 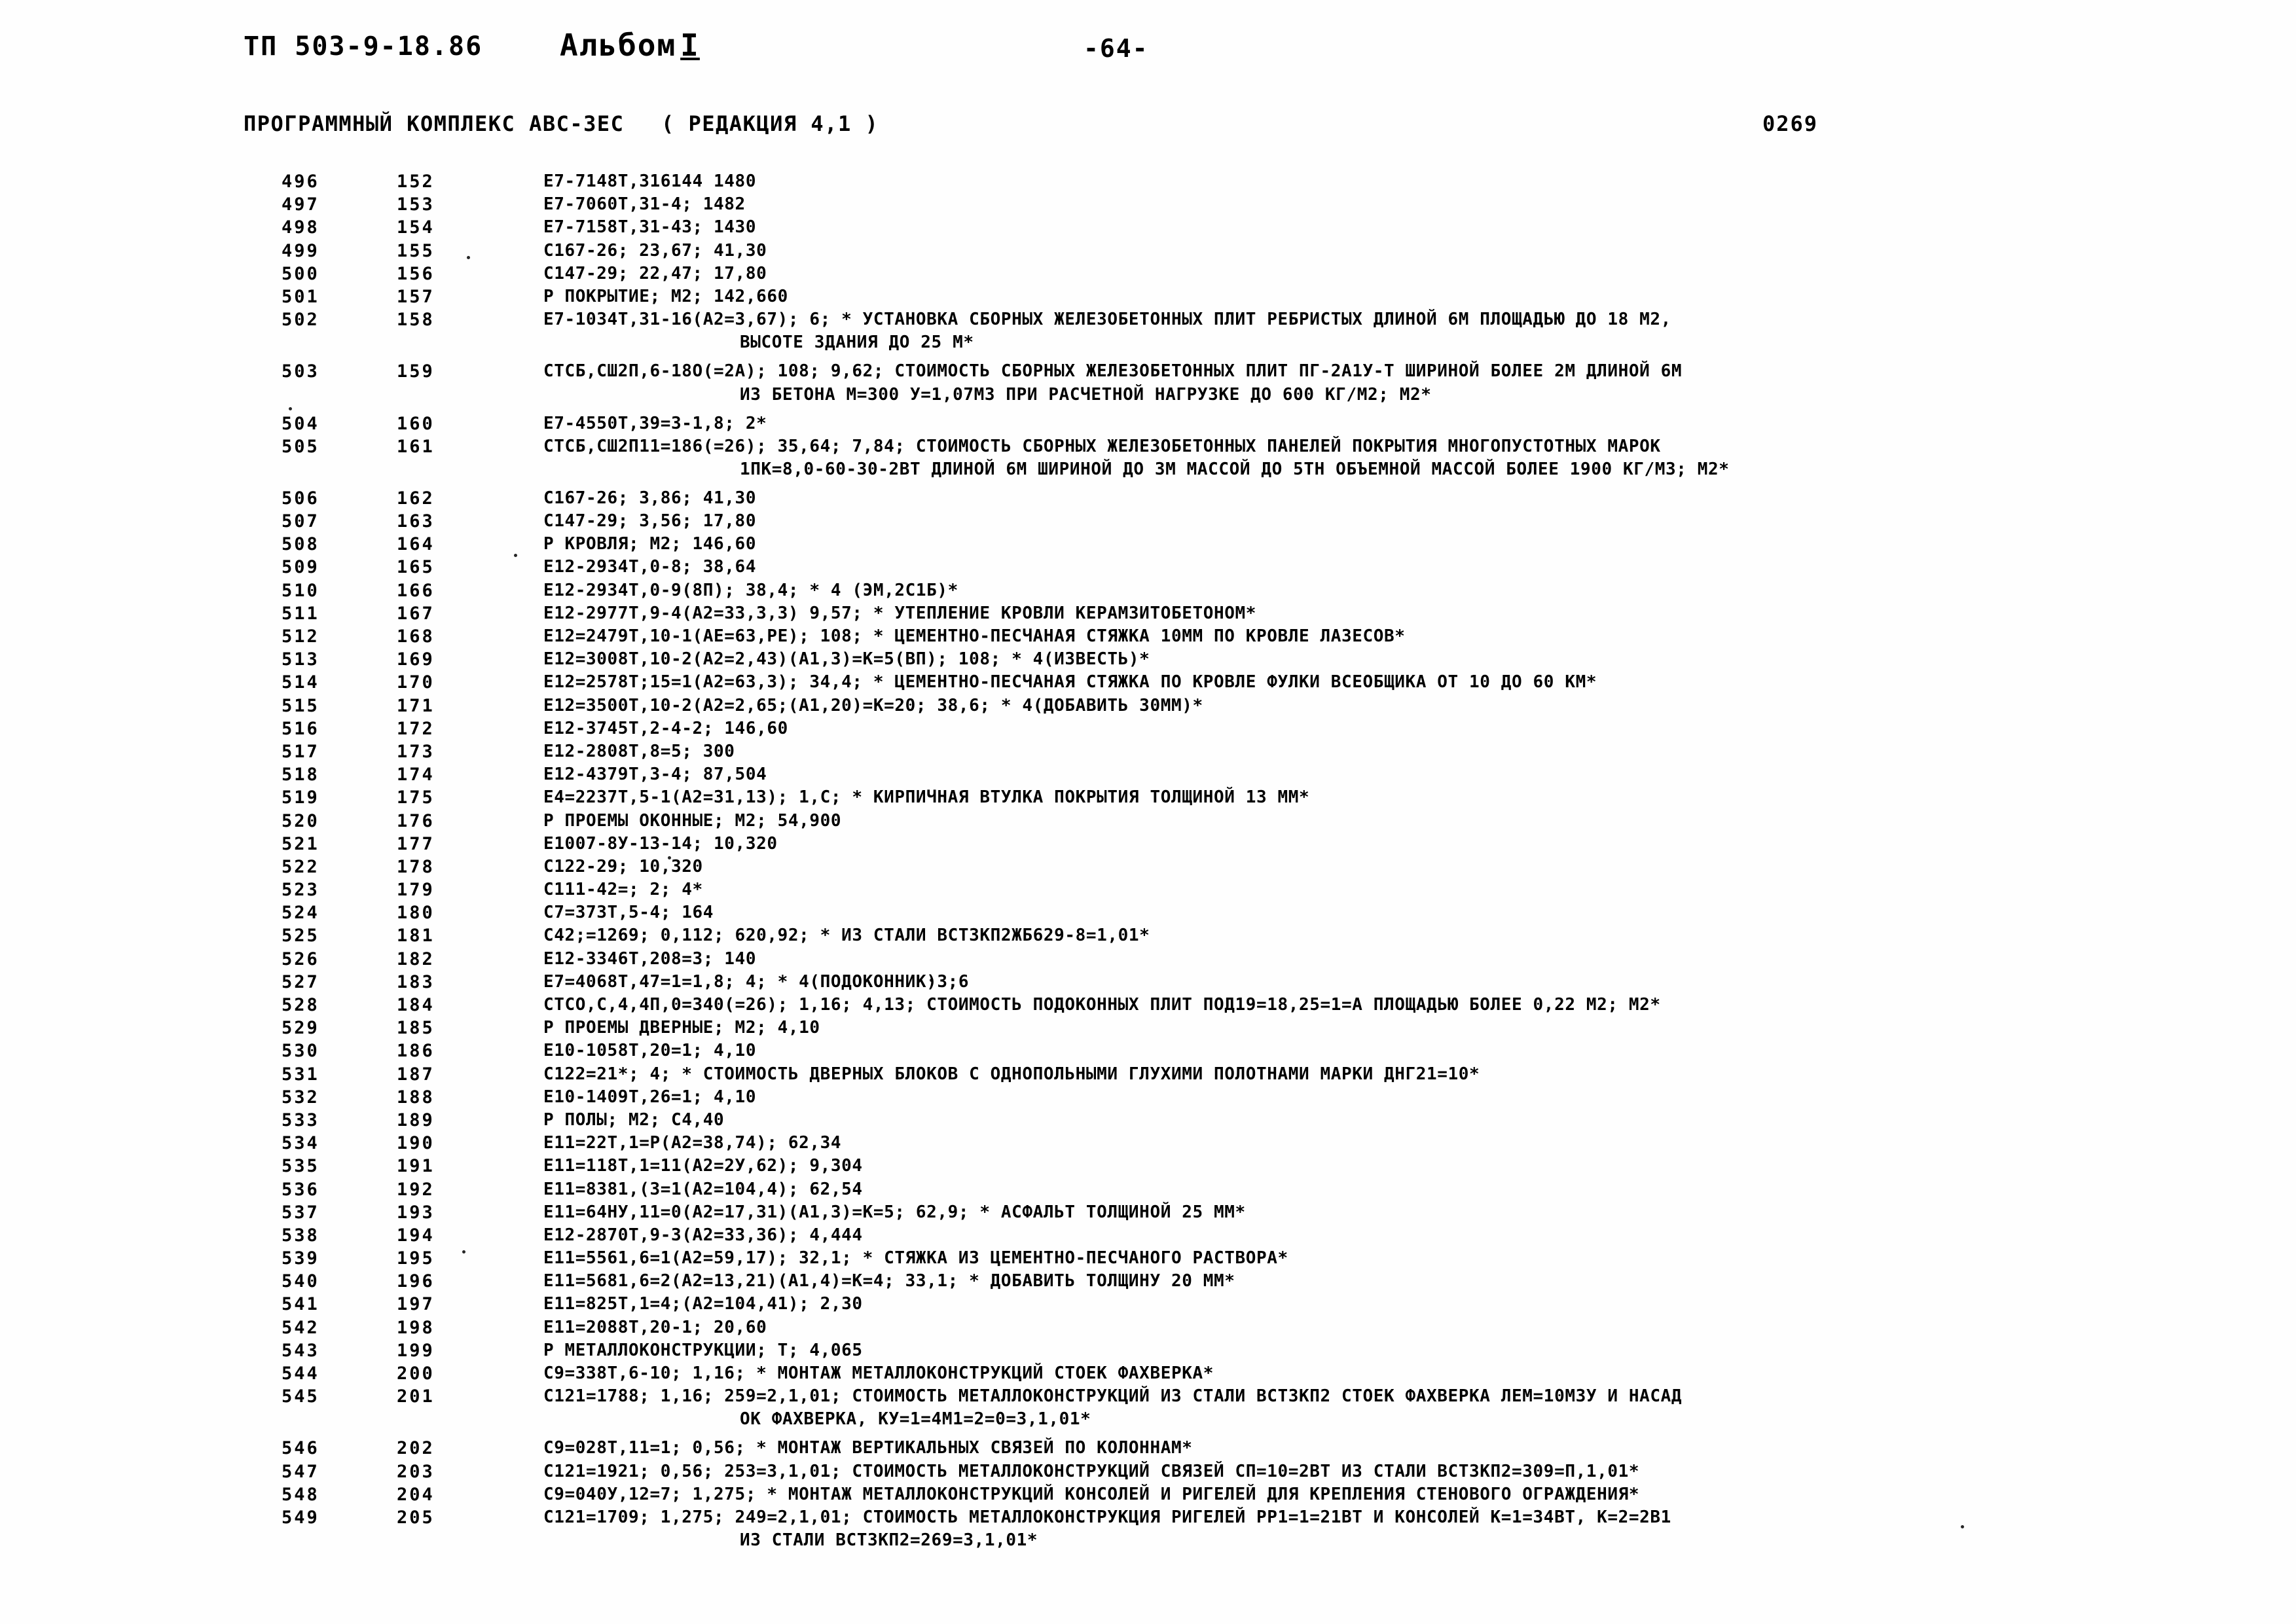 What do you see at coordinates (1148, 868) in the screenshot?
I see `listing-row: 522 178 С122-29; 10,320` at bounding box center [1148, 868].